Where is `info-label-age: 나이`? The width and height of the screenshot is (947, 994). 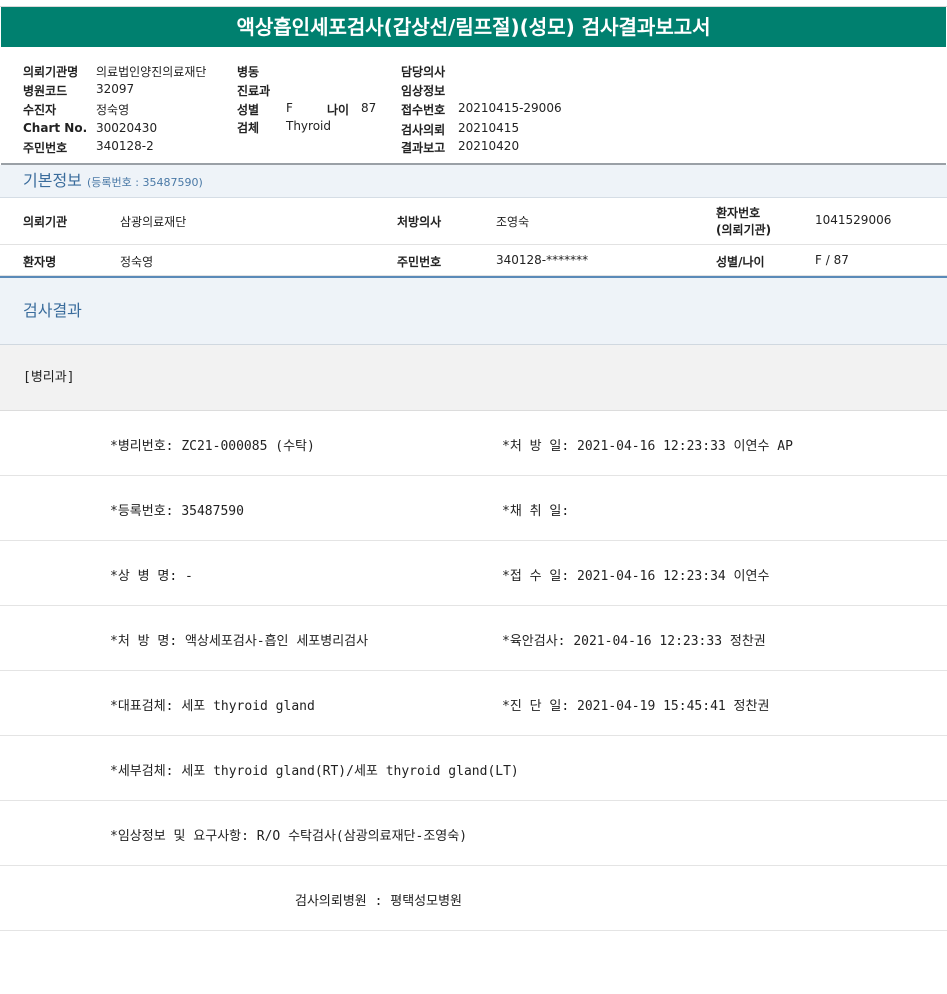
info-label-age: 나이 is located at coordinates (338, 110).